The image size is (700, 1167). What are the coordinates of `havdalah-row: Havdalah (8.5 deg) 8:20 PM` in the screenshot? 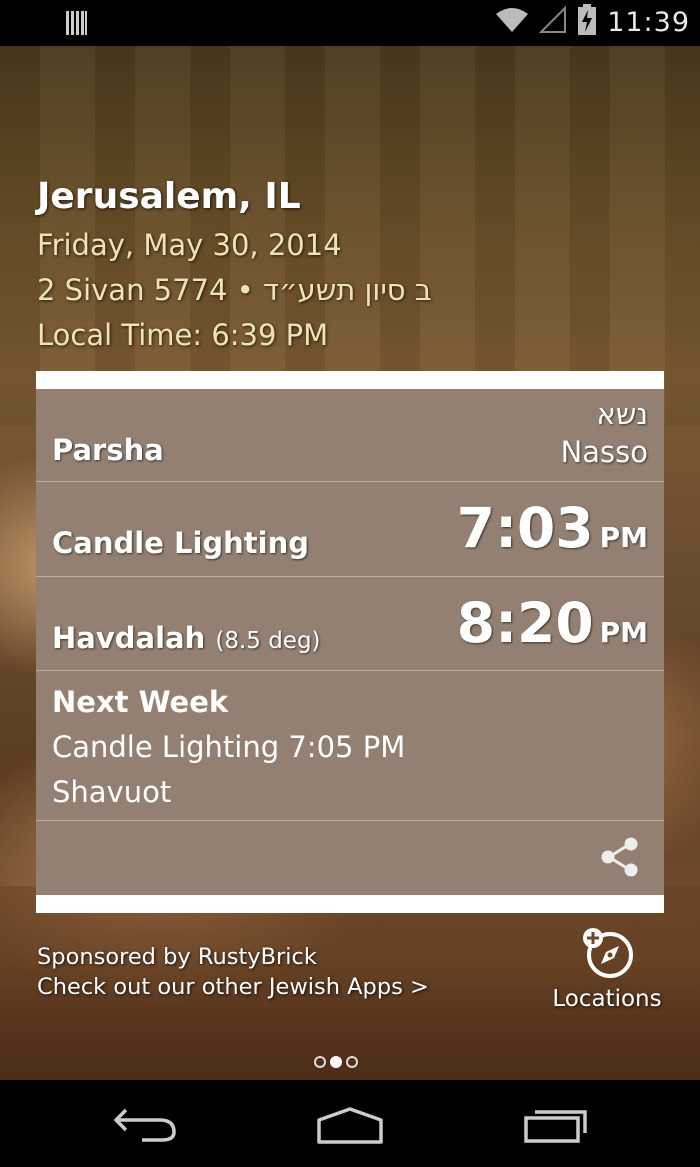 It's located at (350, 624).